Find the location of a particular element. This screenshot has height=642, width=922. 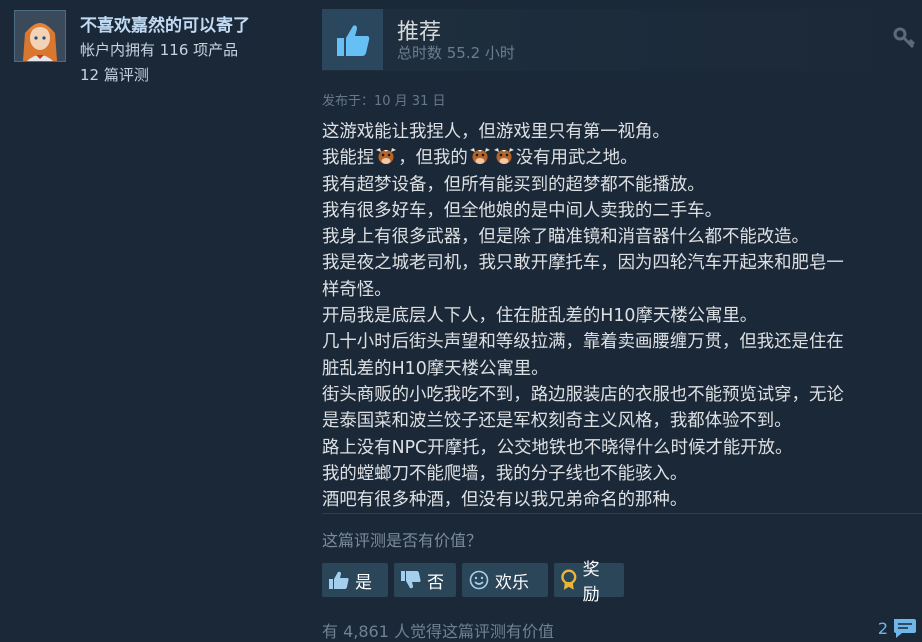

posted-date: 发布于：10 月 31 日 is located at coordinates (384, 101).